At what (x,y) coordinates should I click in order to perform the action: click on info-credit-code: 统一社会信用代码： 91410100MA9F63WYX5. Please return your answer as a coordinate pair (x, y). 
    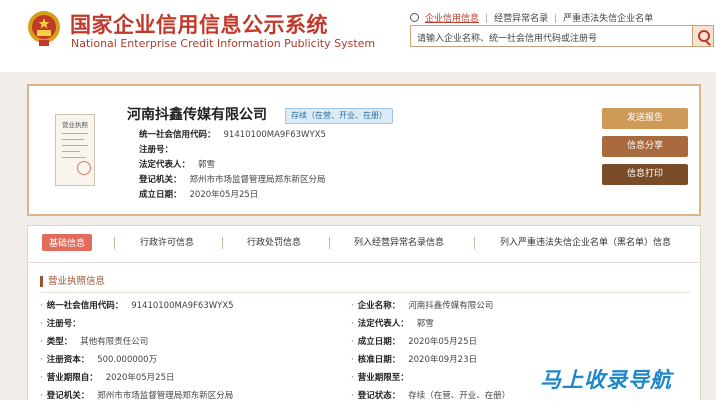
    Looking at the image, I should click on (232, 135).